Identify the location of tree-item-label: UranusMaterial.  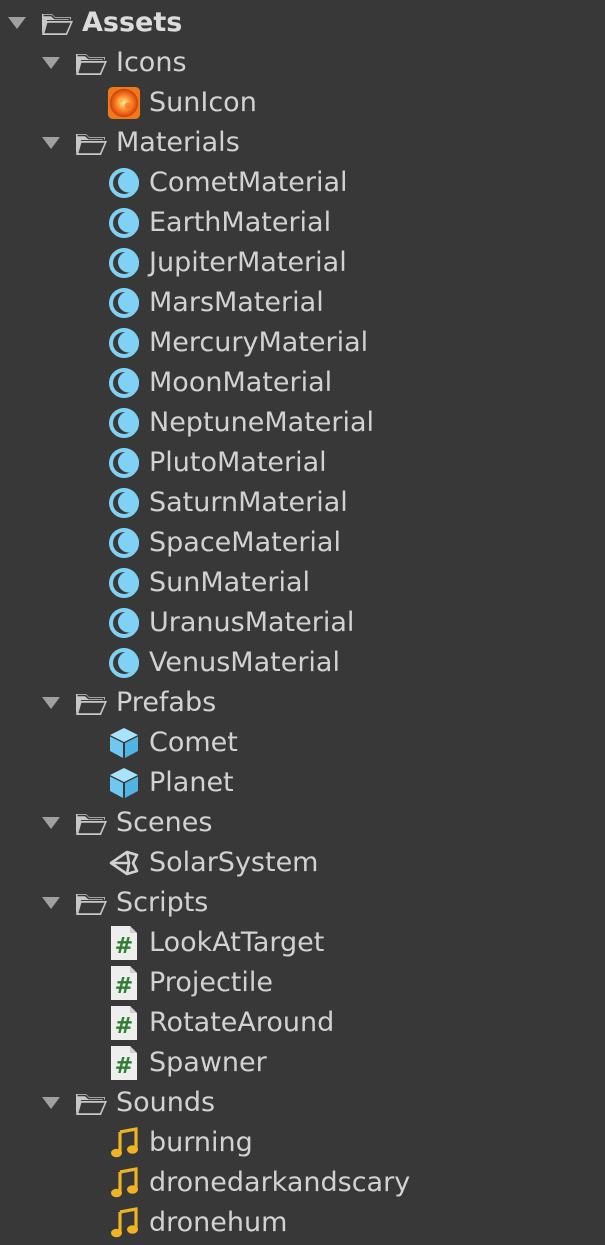
(252, 622).